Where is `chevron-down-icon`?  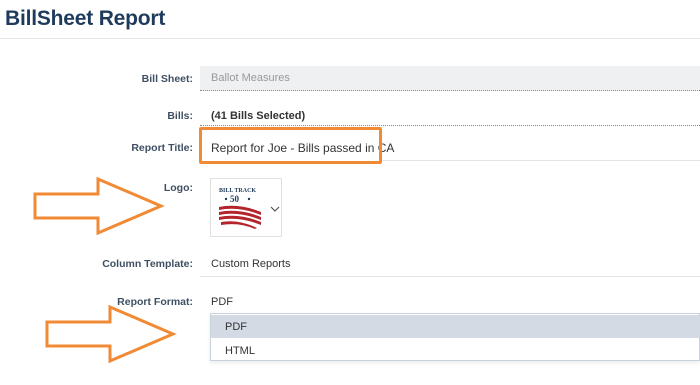
chevron-down-icon is located at coordinates (275, 209).